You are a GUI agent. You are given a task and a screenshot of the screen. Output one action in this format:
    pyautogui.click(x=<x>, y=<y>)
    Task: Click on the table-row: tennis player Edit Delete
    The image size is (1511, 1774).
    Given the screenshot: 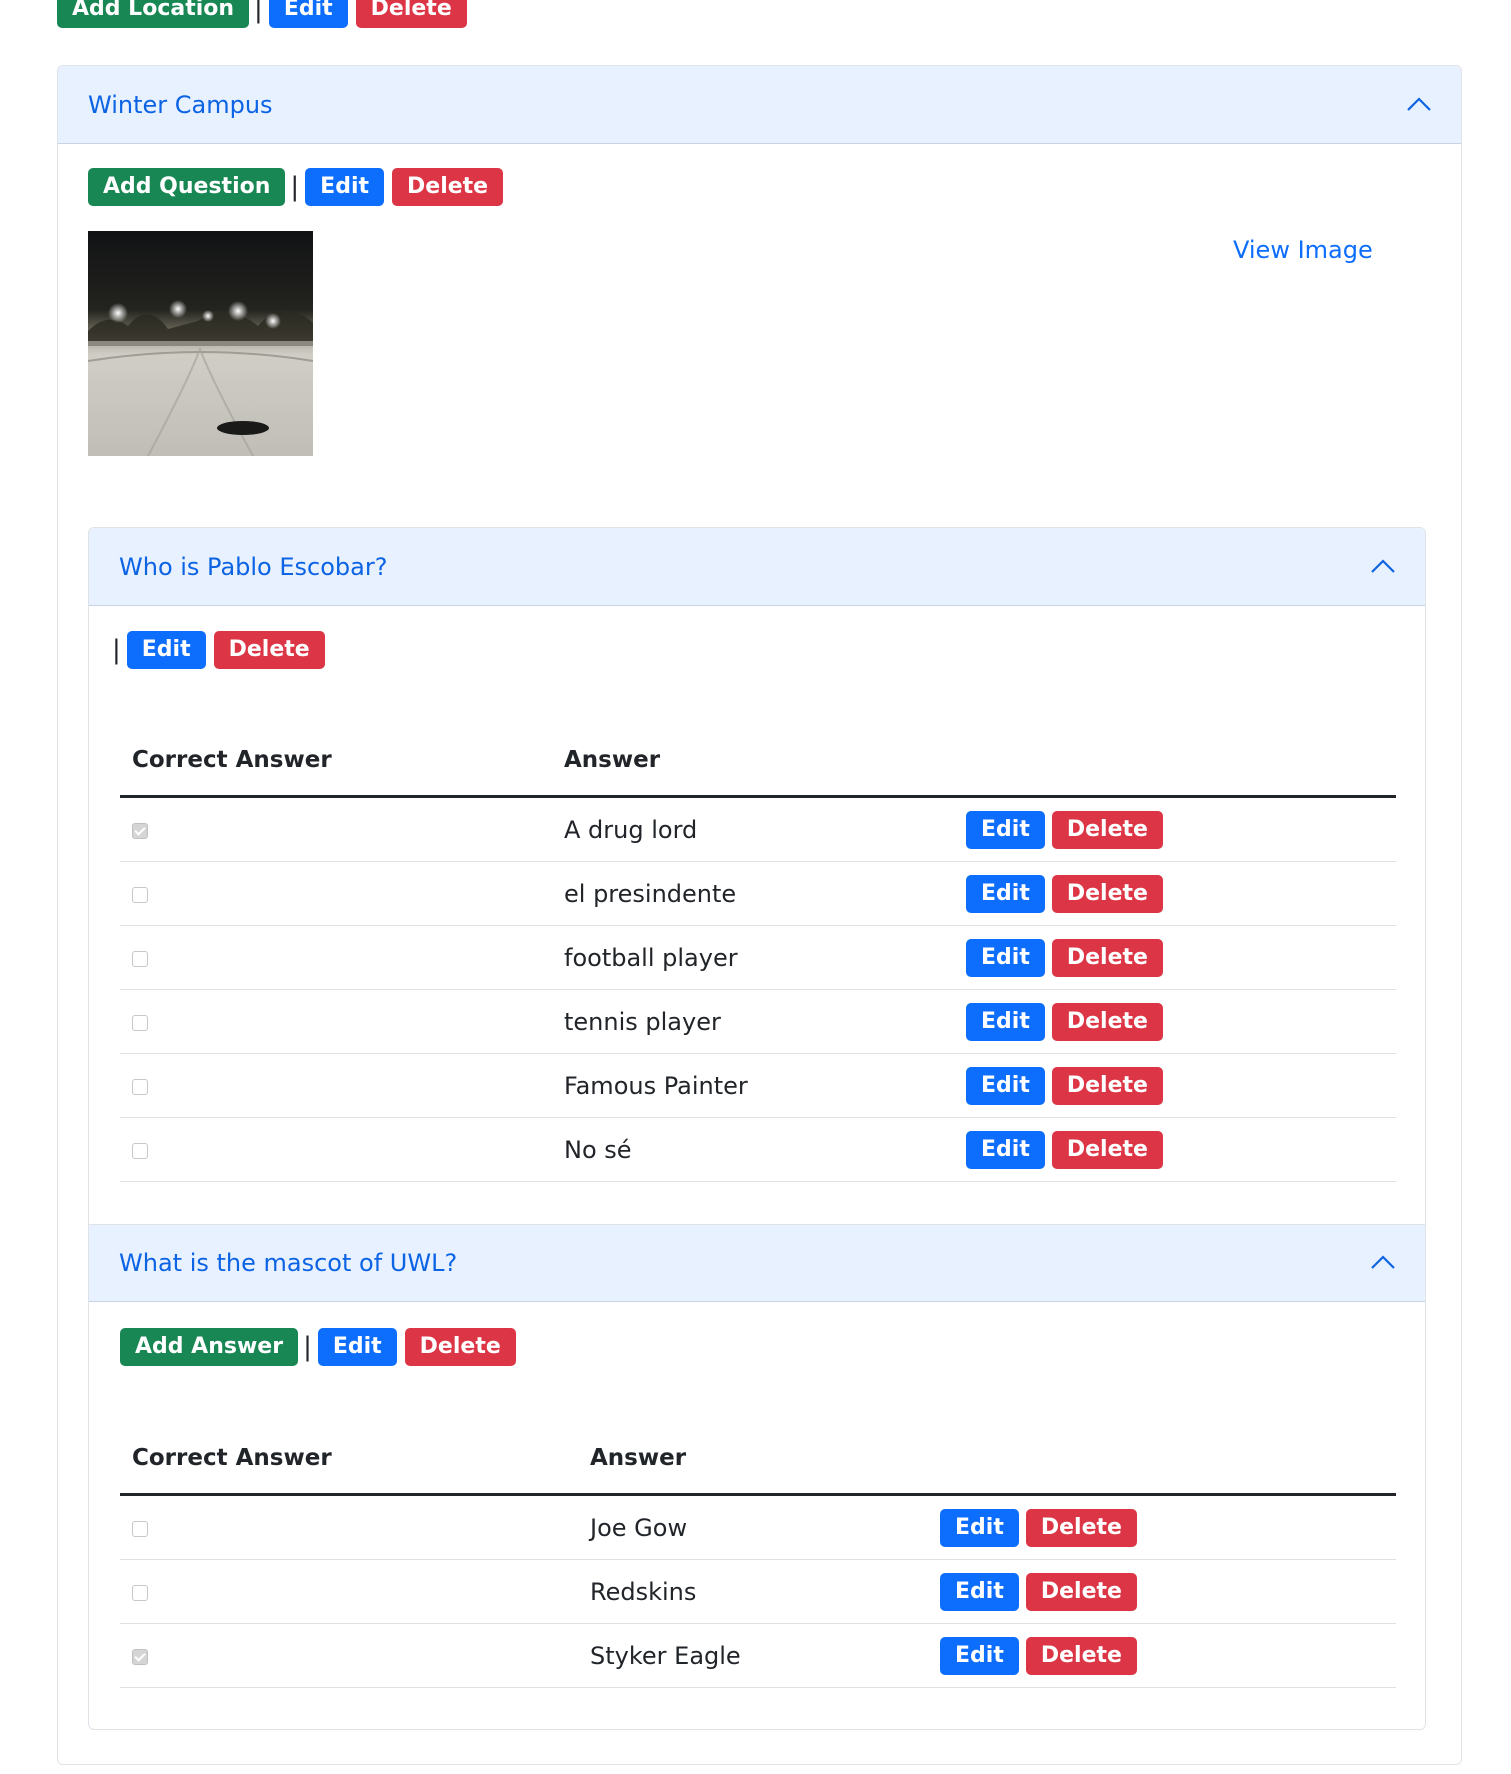 What is the action you would take?
    pyautogui.click(x=758, y=1021)
    